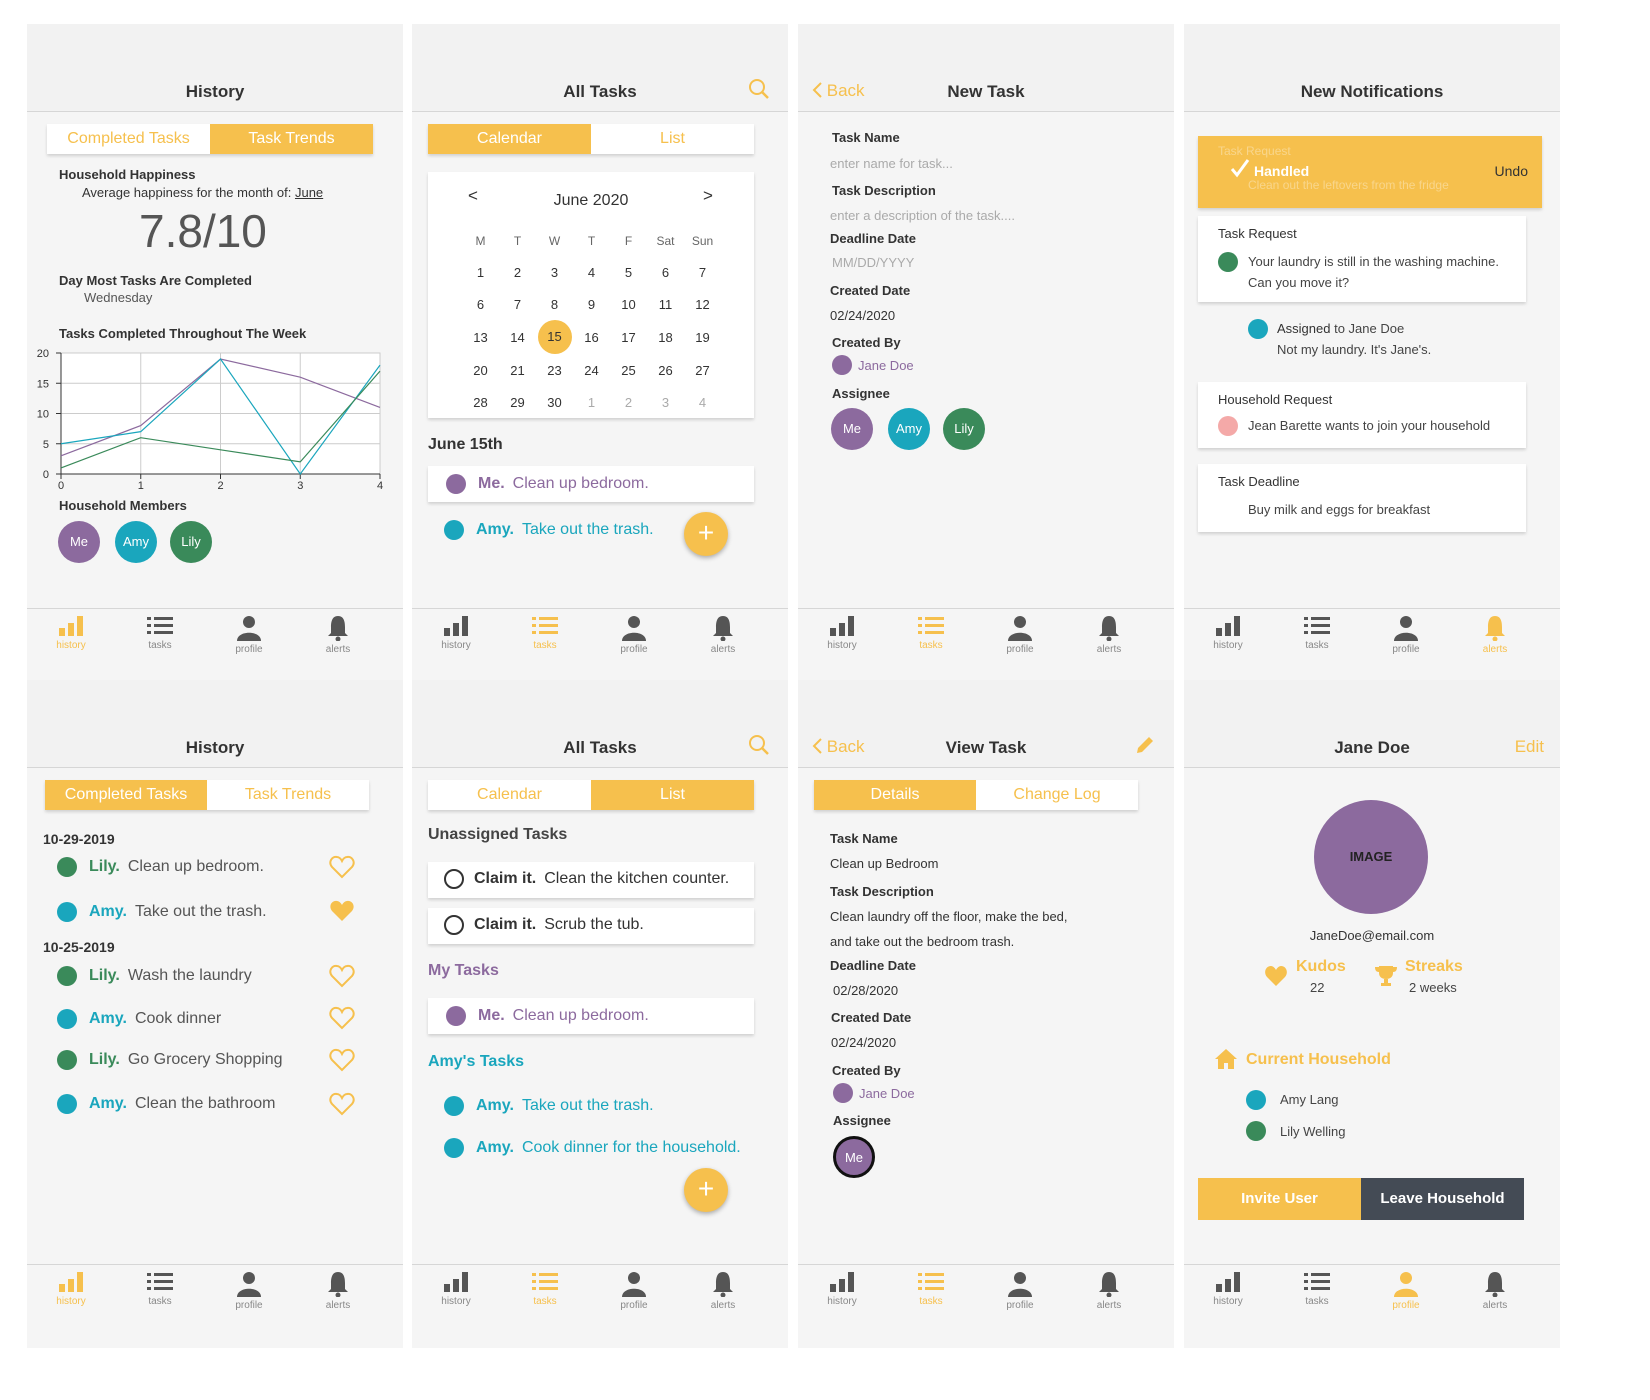 Image resolution: width=1650 pixels, height=1400 pixels. I want to click on calendar-day: 5, so click(628, 272).